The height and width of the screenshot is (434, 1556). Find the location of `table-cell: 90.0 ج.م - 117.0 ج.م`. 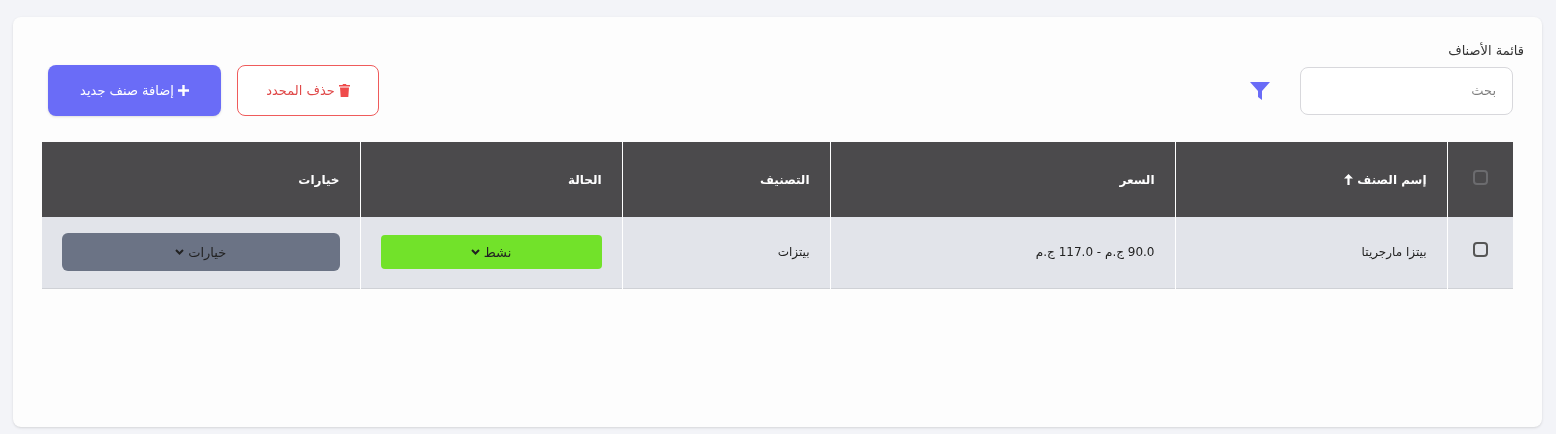

table-cell: 90.0 ج.م - 117.0 ج.م is located at coordinates (1095, 252).